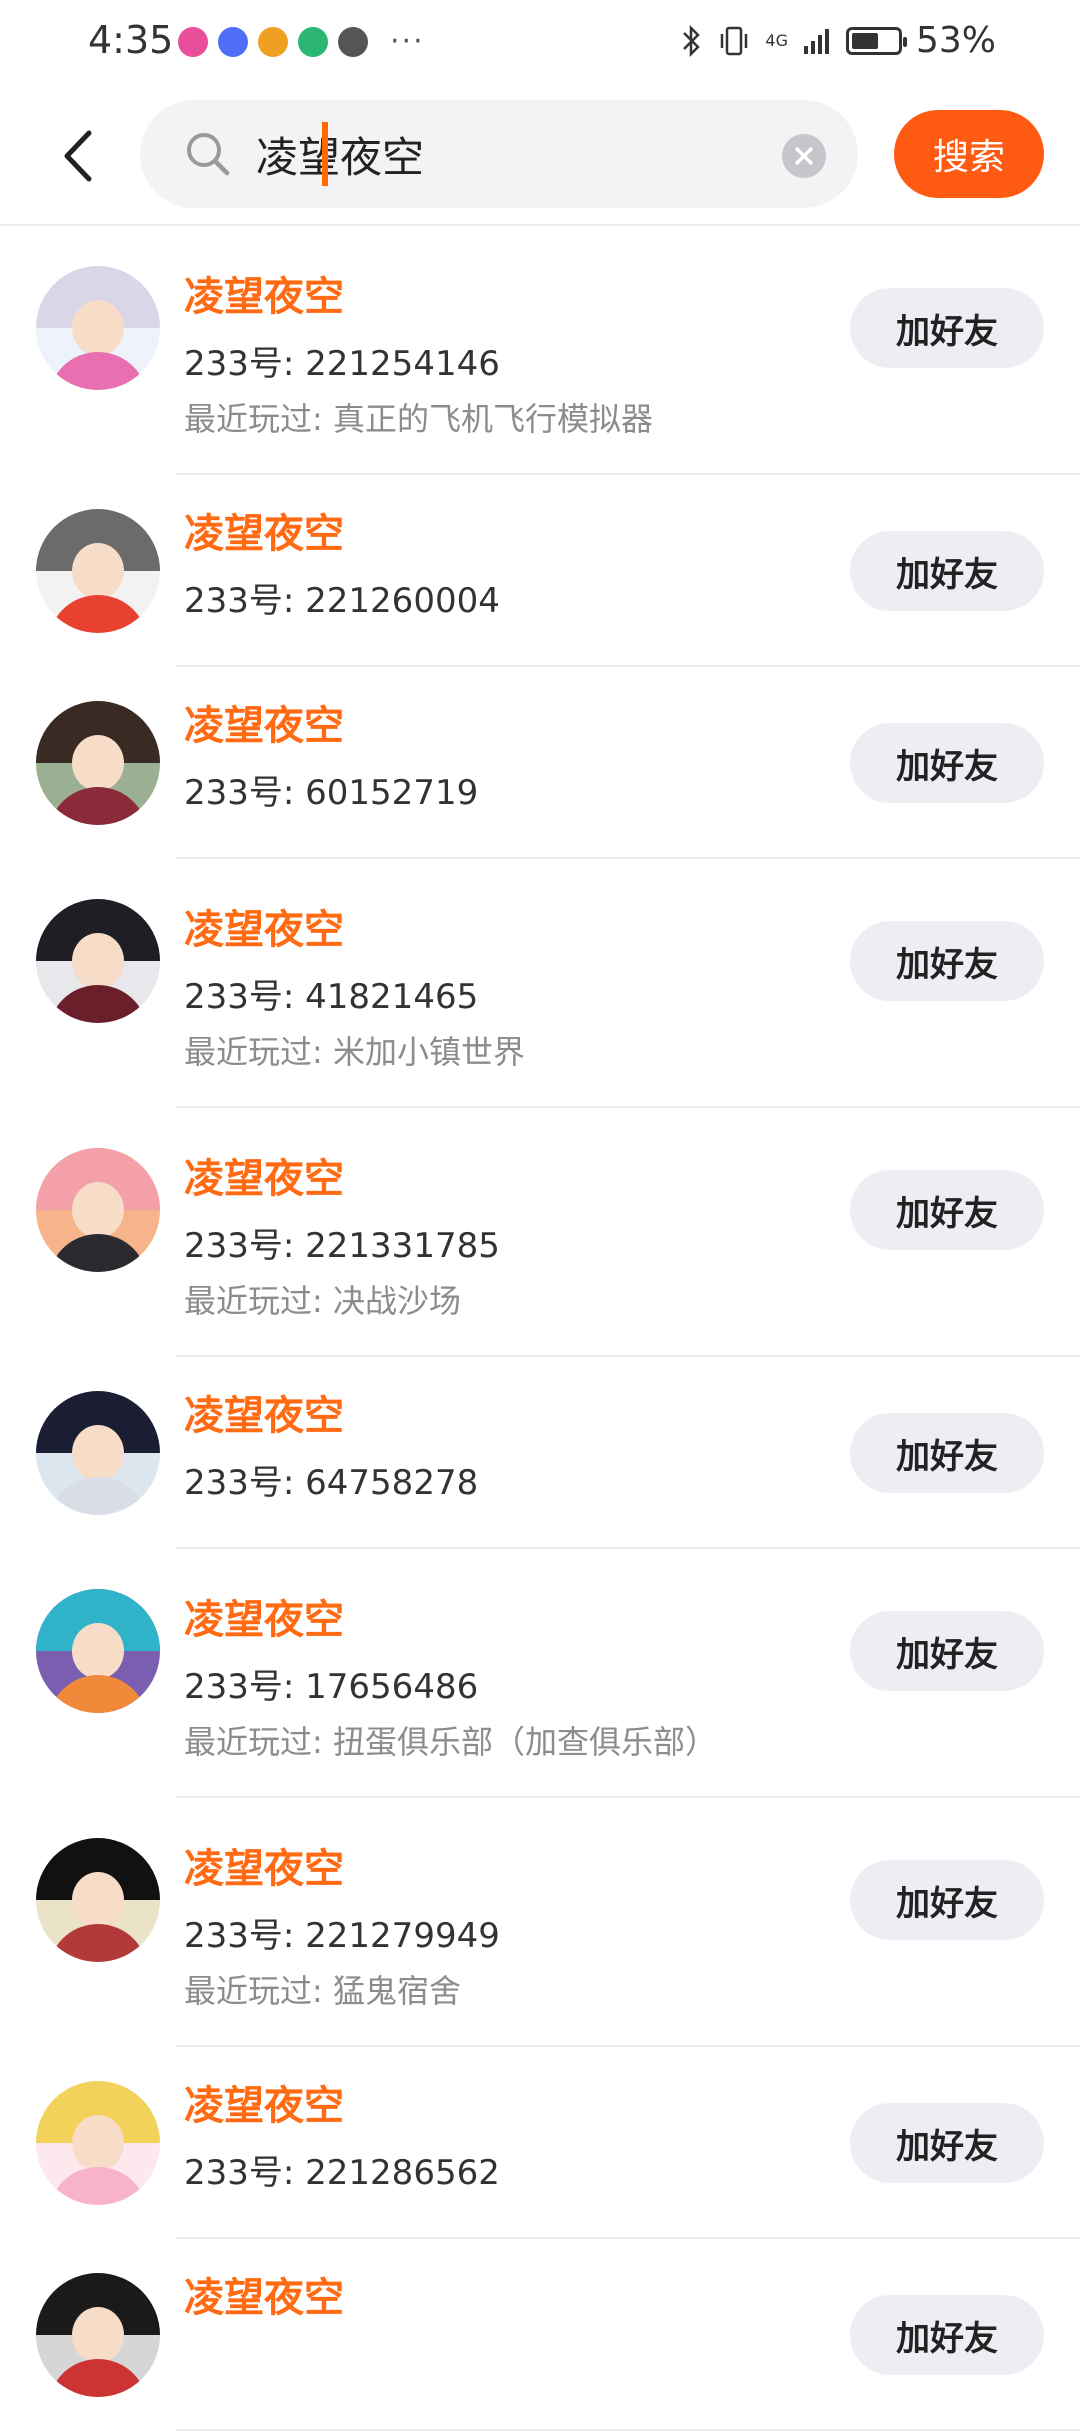 The image size is (1080, 2431). I want to click on bluetooth-icon, so click(692, 40).